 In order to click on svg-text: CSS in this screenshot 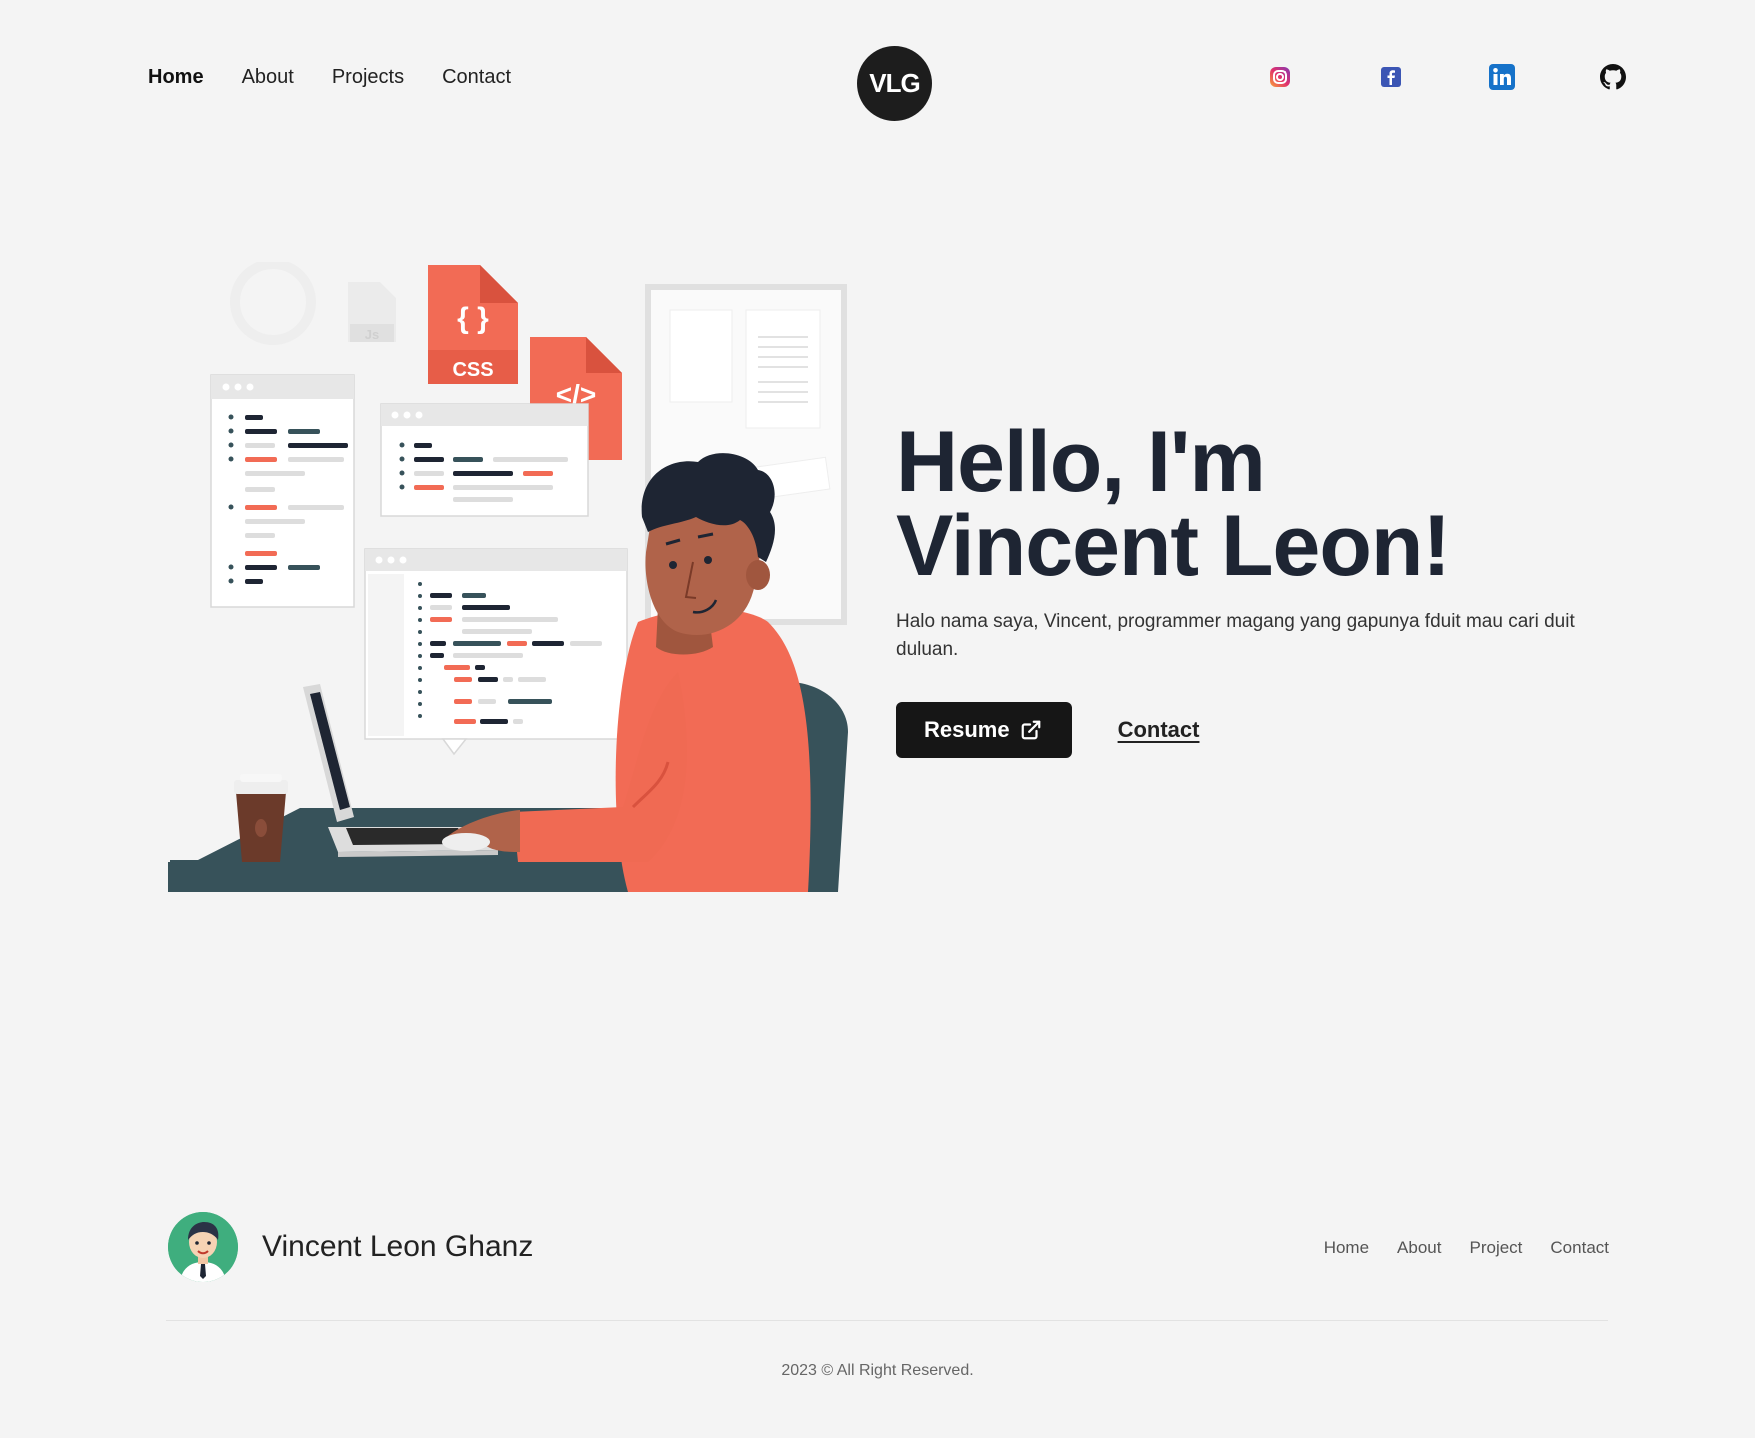, I will do `click(472, 370)`.